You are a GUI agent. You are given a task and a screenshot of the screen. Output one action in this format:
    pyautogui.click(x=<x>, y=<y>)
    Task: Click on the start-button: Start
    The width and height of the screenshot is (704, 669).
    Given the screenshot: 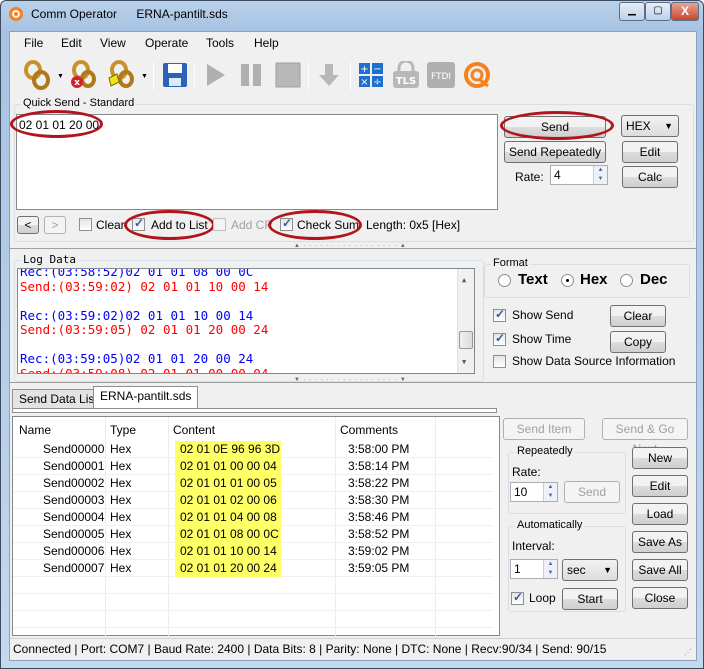 What is the action you would take?
    pyautogui.click(x=590, y=599)
    